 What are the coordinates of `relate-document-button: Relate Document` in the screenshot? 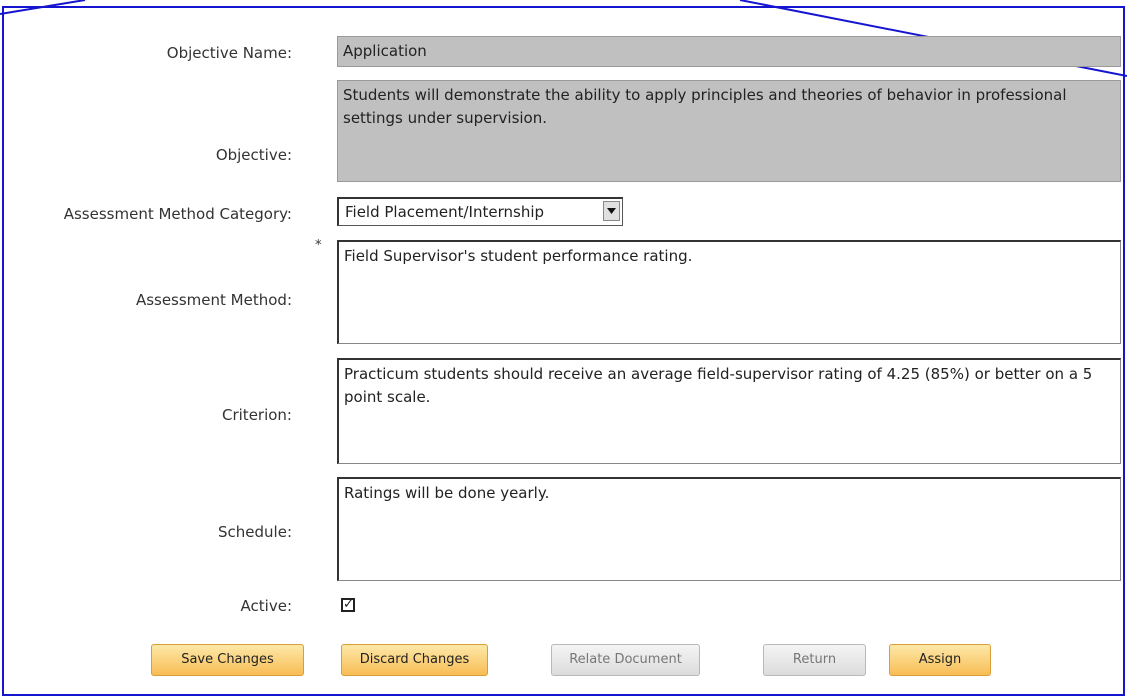 It's located at (625, 660).